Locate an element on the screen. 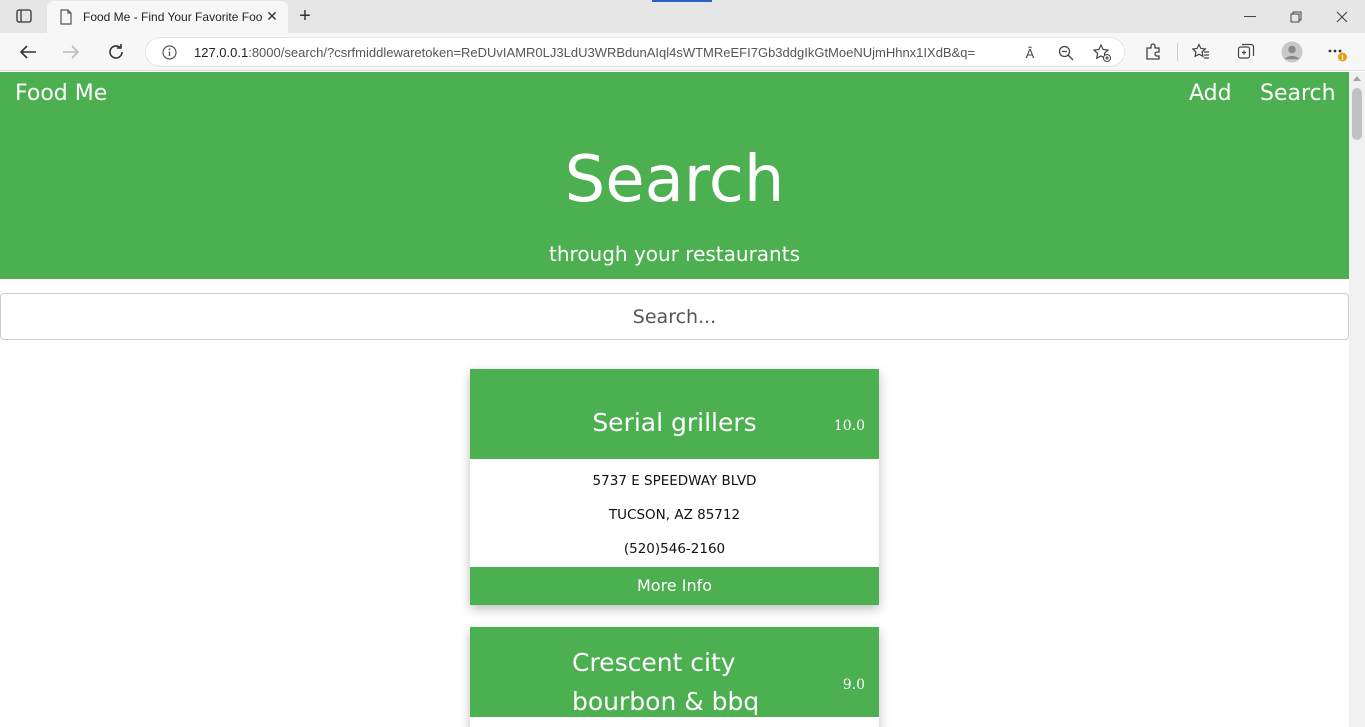 The image size is (1365, 727). refresh-icon is located at coordinates (116, 52).